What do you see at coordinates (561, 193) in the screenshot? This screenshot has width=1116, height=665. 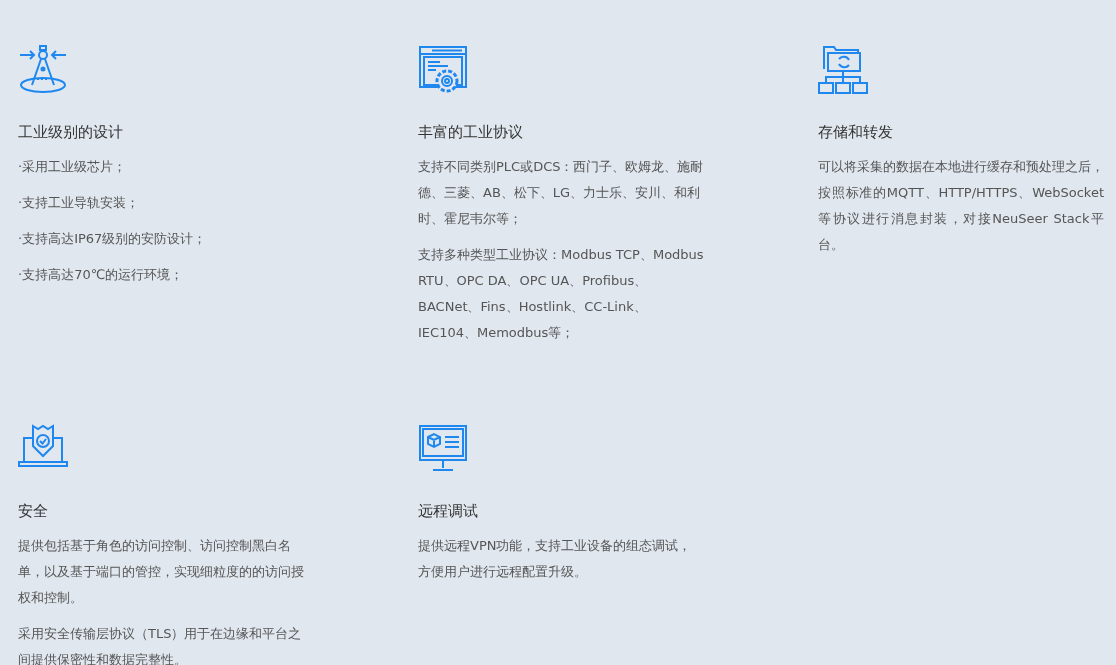 I see `feature-description: 支持不同类别PLC或DCS：西门子、欧姆龙、施耐德、三菱、AB、松下、LG、力士乐、安川、和利时、霍尼韦尔等；` at bounding box center [561, 193].